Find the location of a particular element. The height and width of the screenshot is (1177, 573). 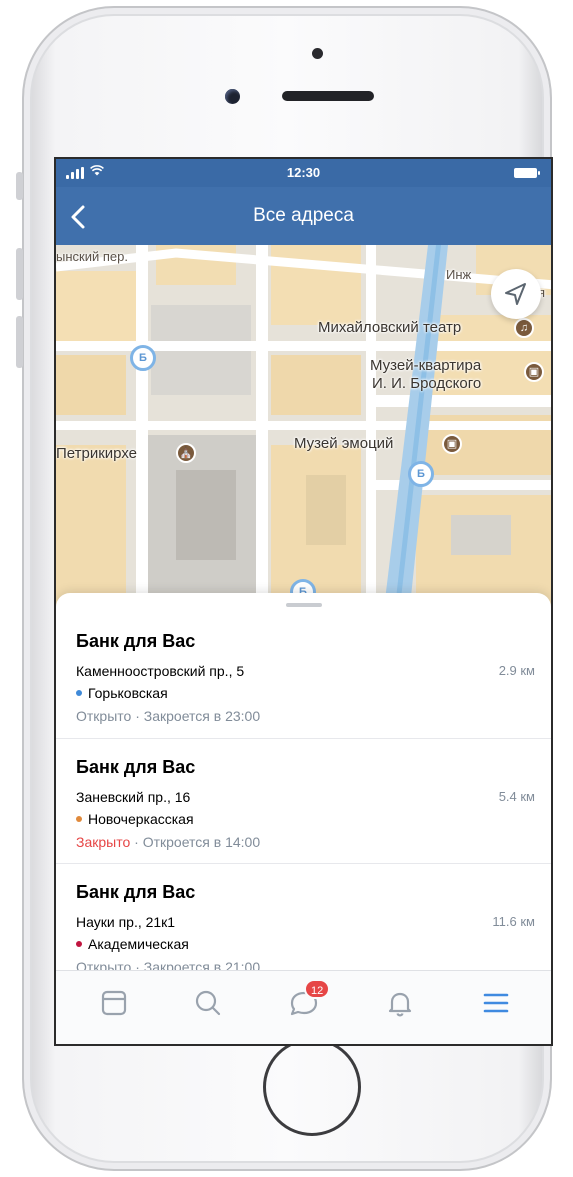

bell-icon is located at coordinates (400, 1004).